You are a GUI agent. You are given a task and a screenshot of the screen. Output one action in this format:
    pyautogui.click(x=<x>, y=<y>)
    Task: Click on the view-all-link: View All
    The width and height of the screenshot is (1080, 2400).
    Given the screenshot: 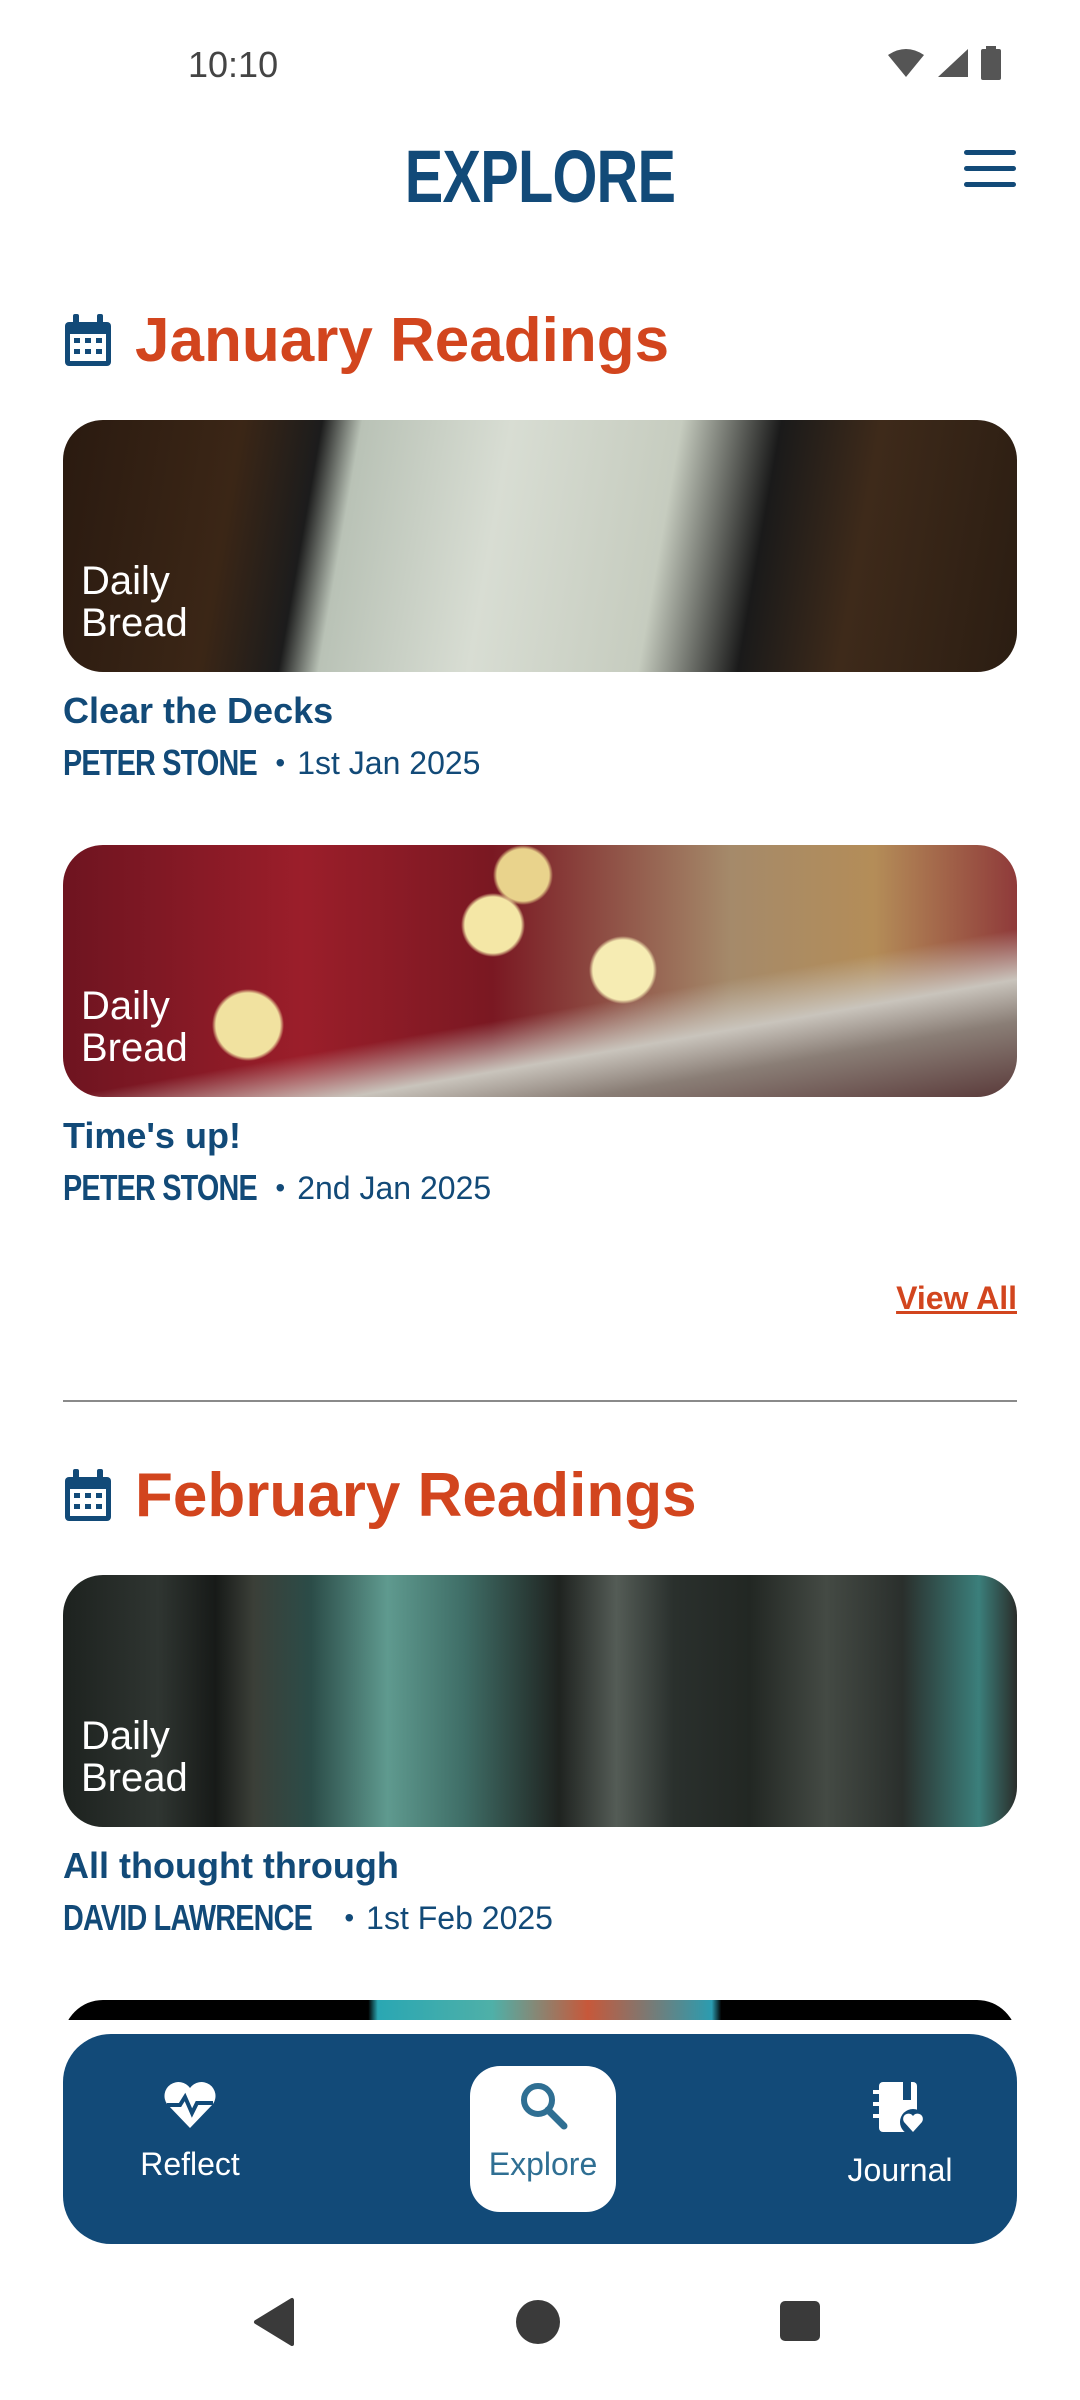 What is the action you would take?
    pyautogui.click(x=956, y=1298)
    